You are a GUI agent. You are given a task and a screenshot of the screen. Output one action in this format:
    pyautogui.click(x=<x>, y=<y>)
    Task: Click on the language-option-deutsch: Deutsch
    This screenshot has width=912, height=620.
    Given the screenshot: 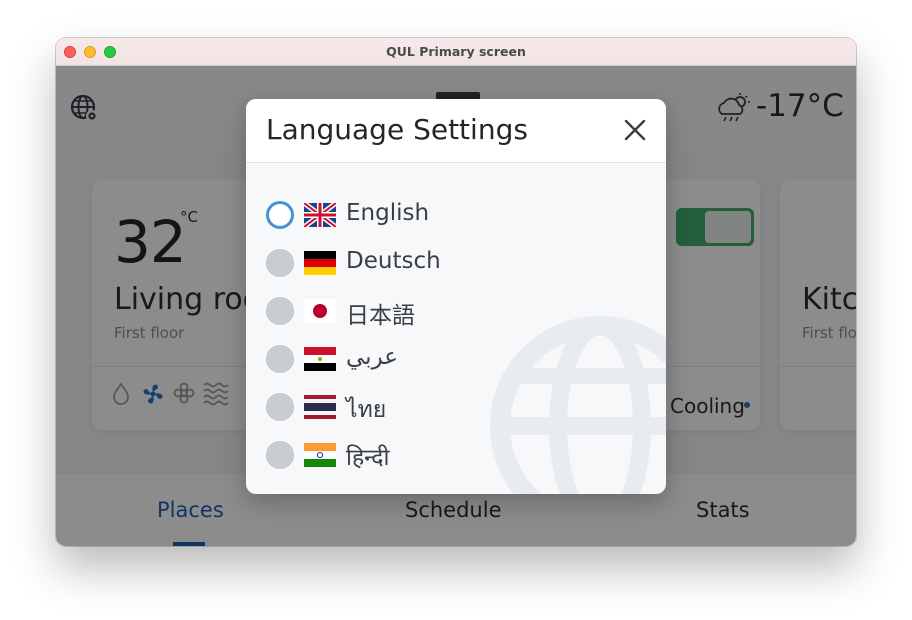 What is the action you would take?
    pyautogui.click(x=424, y=263)
    